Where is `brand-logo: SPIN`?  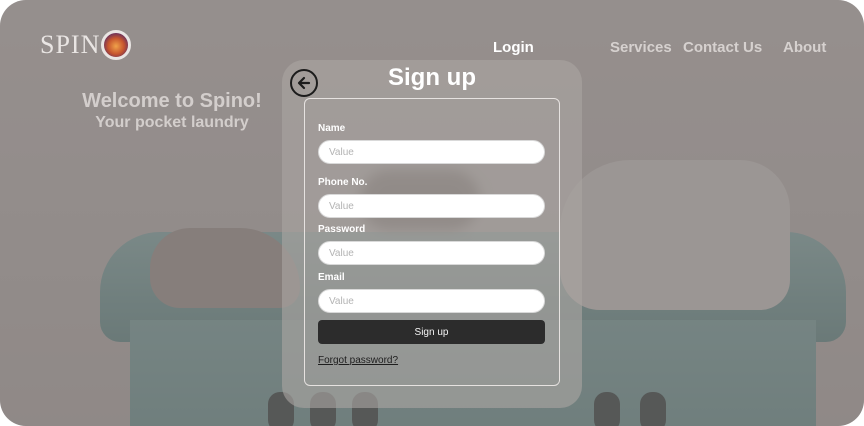
brand-logo: SPIN is located at coordinates (86, 45).